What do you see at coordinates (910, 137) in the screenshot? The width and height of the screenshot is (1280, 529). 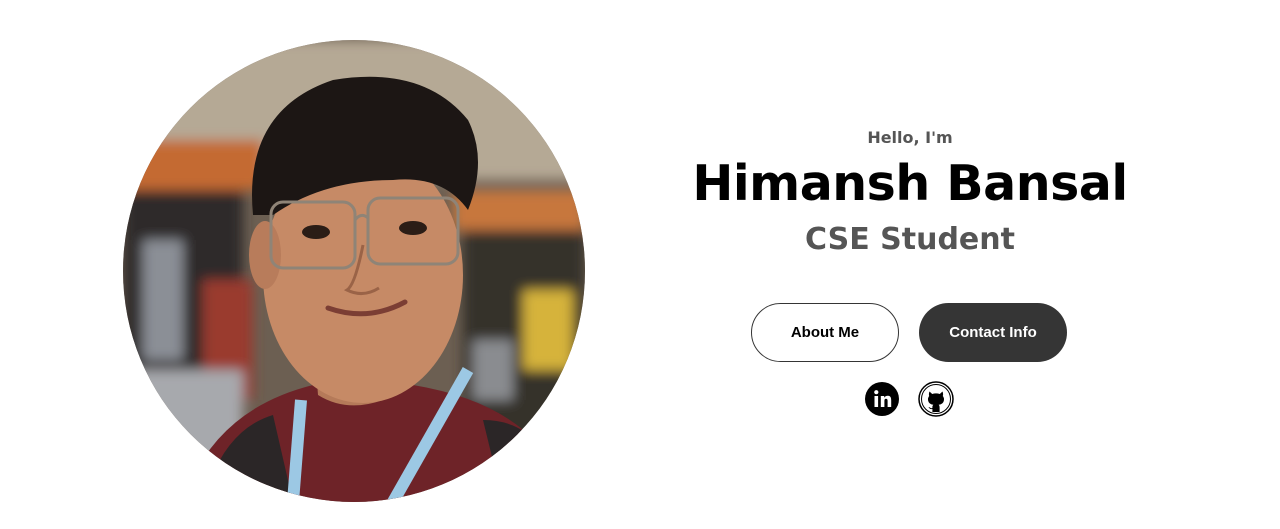 I see `greeting-text: Hello, I'm` at bounding box center [910, 137].